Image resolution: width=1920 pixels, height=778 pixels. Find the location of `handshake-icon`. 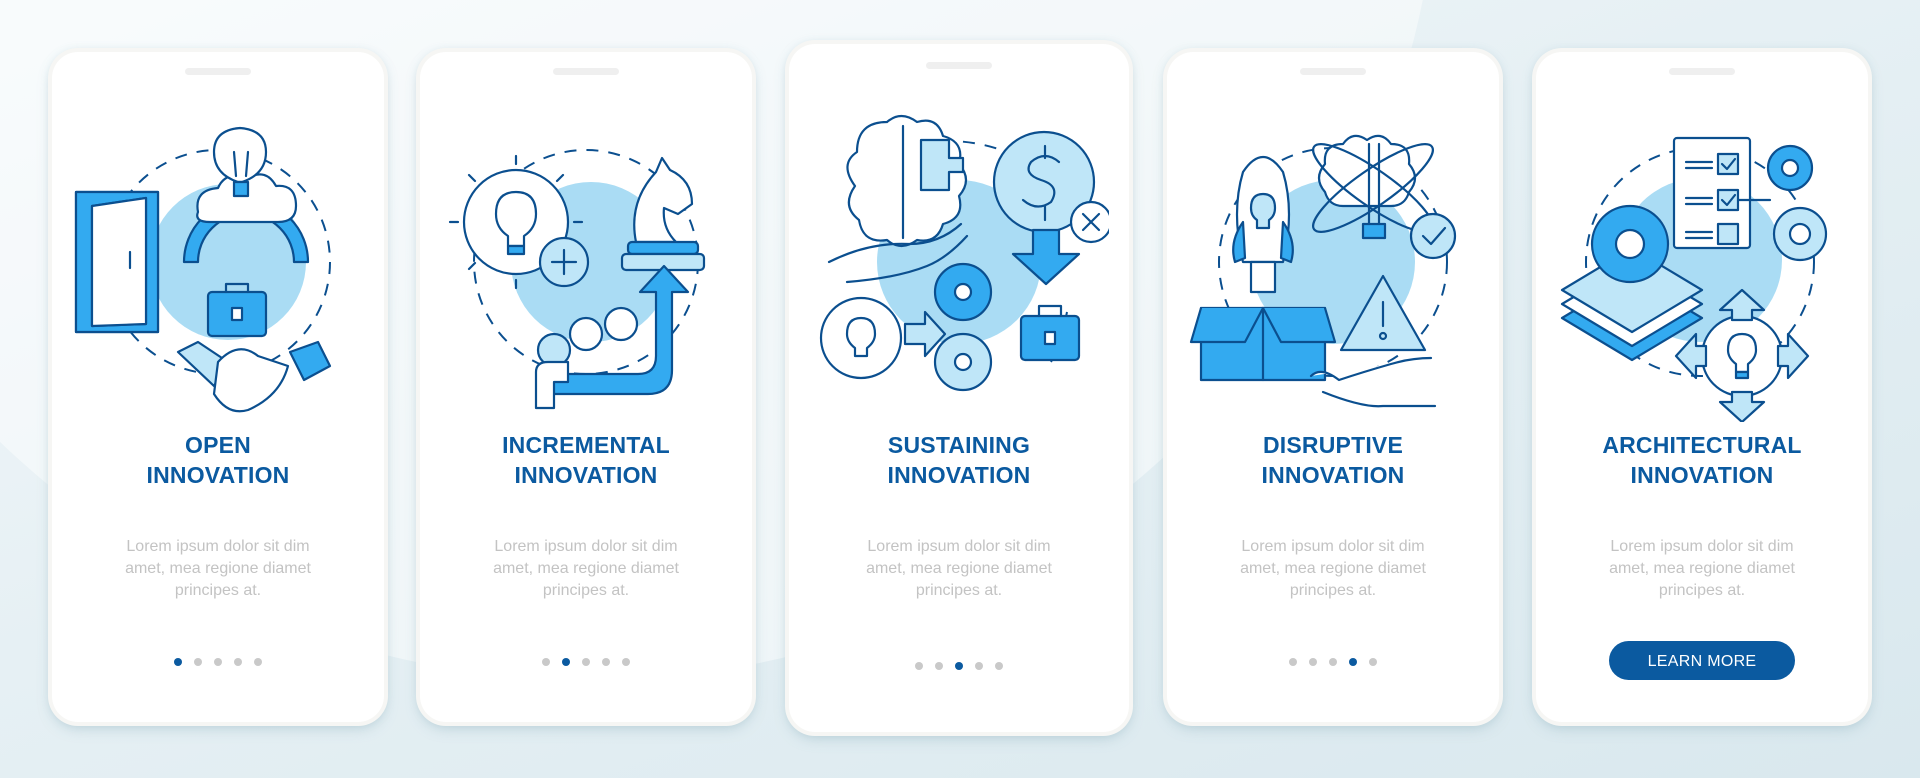

handshake-icon is located at coordinates (254, 376).